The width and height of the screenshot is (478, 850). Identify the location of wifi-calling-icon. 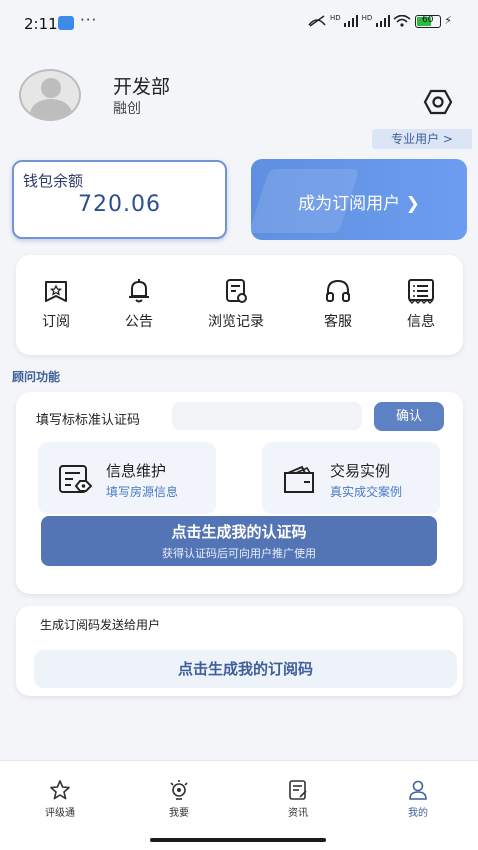
(317, 21).